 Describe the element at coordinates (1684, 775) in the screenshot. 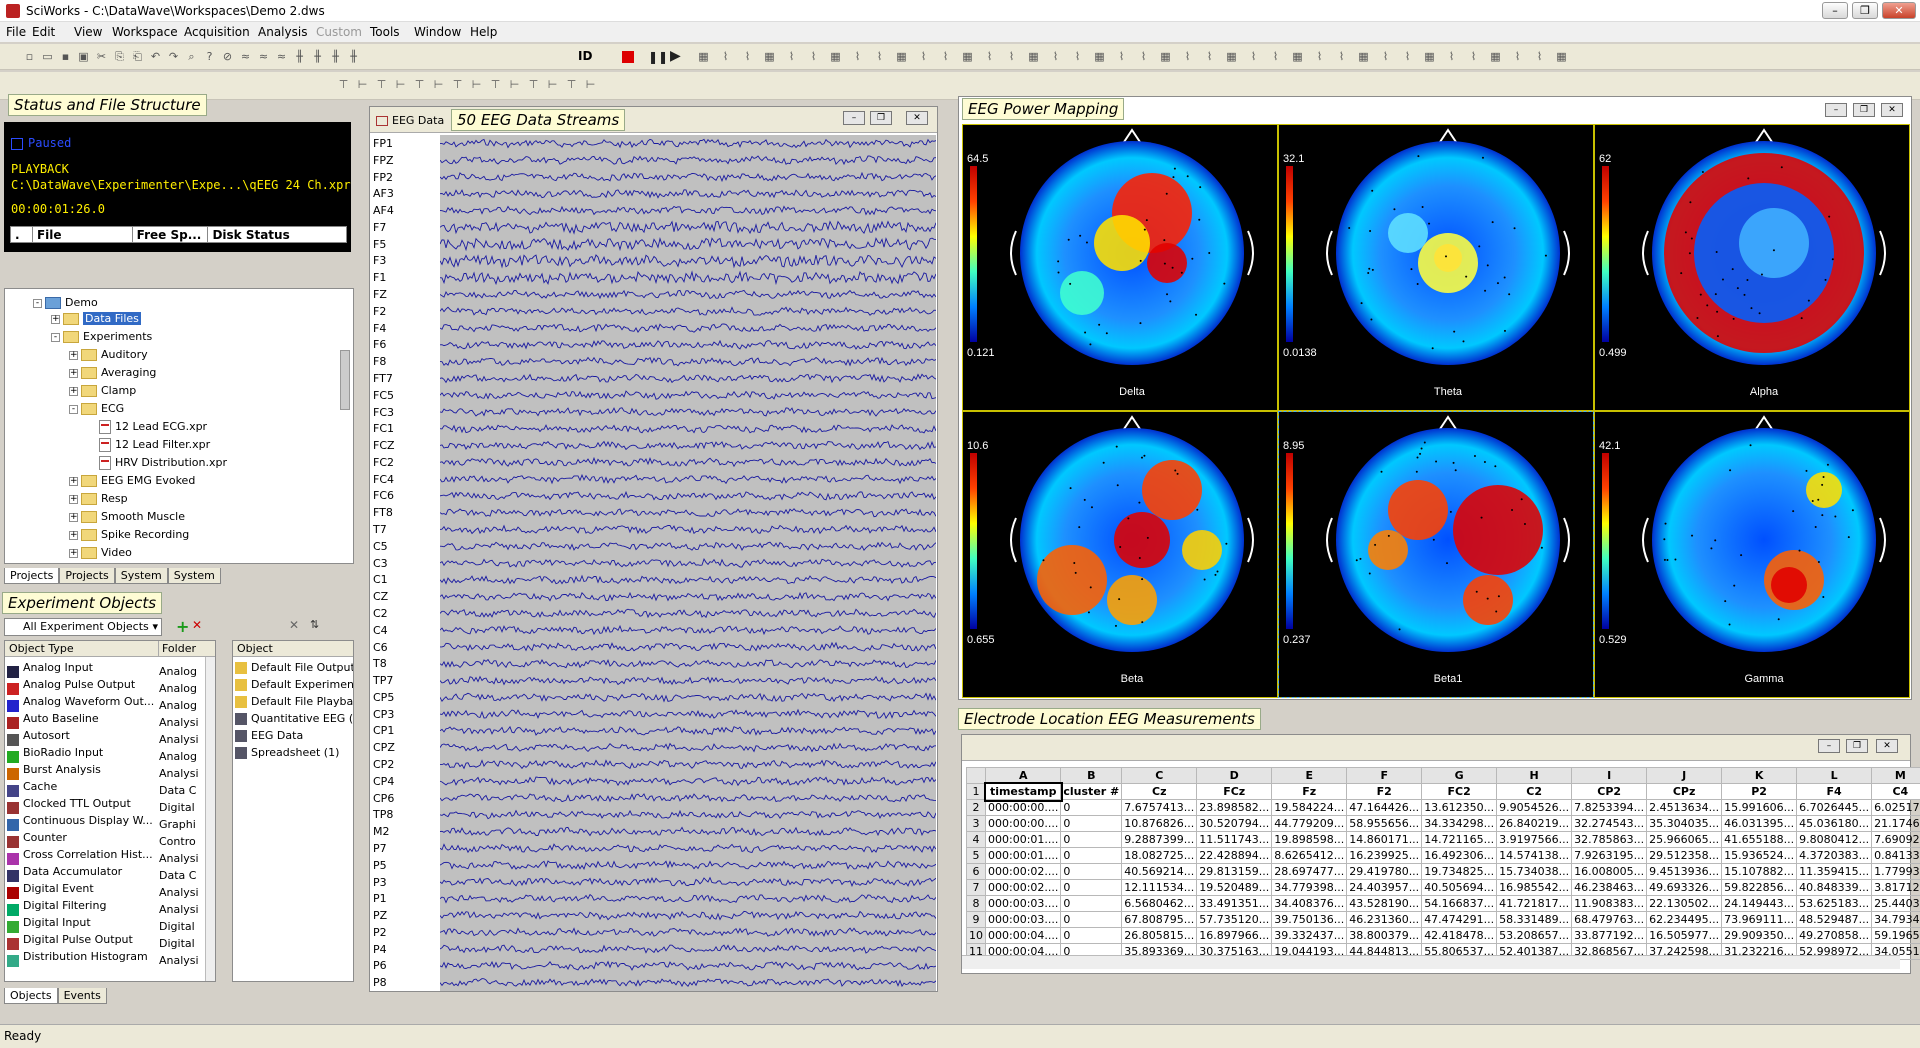

I see `column-letter: J` at that location.